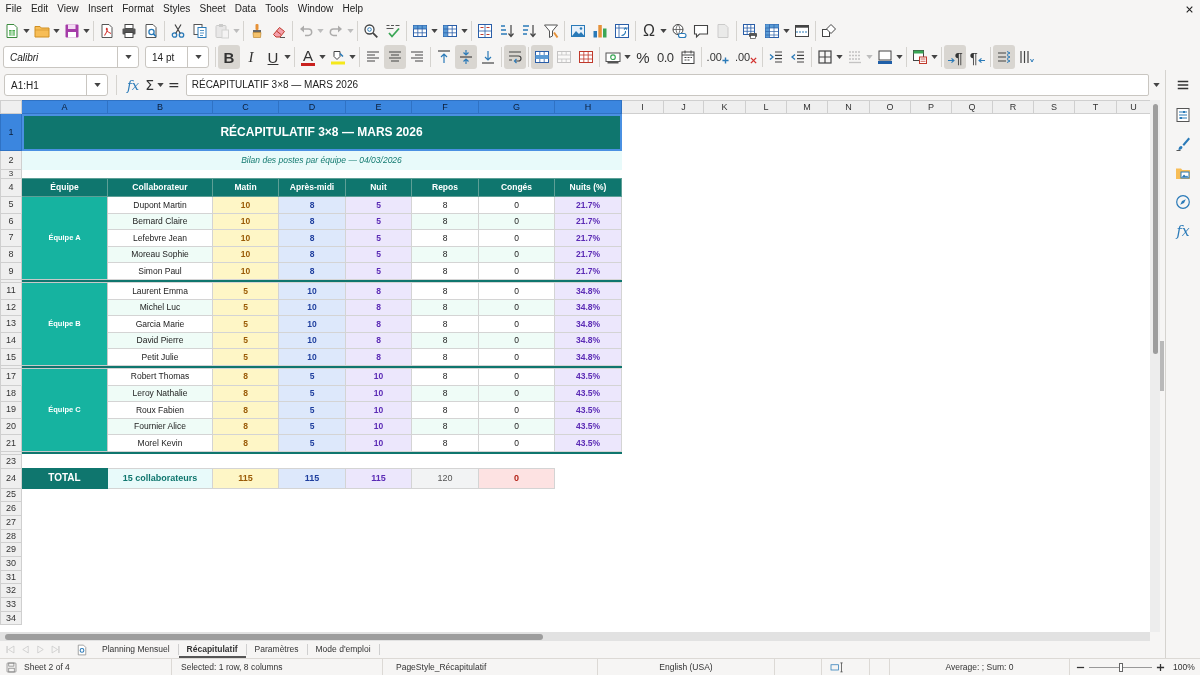 This screenshot has height=675, width=1200. I want to click on menu-item: Sheet, so click(212, 9).